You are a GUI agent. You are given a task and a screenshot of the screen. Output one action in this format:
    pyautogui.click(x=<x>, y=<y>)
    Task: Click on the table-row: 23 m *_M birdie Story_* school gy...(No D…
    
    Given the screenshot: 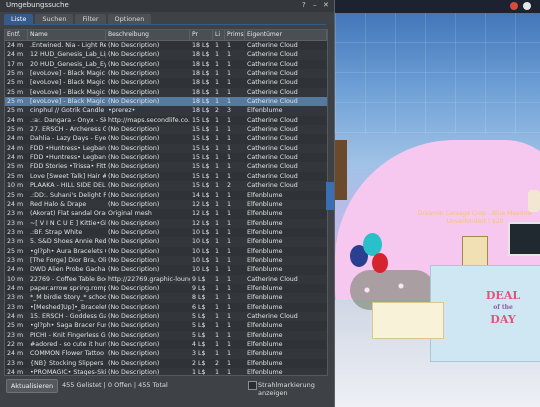 What is the action you would take?
    pyautogui.click(x=166, y=298)
    